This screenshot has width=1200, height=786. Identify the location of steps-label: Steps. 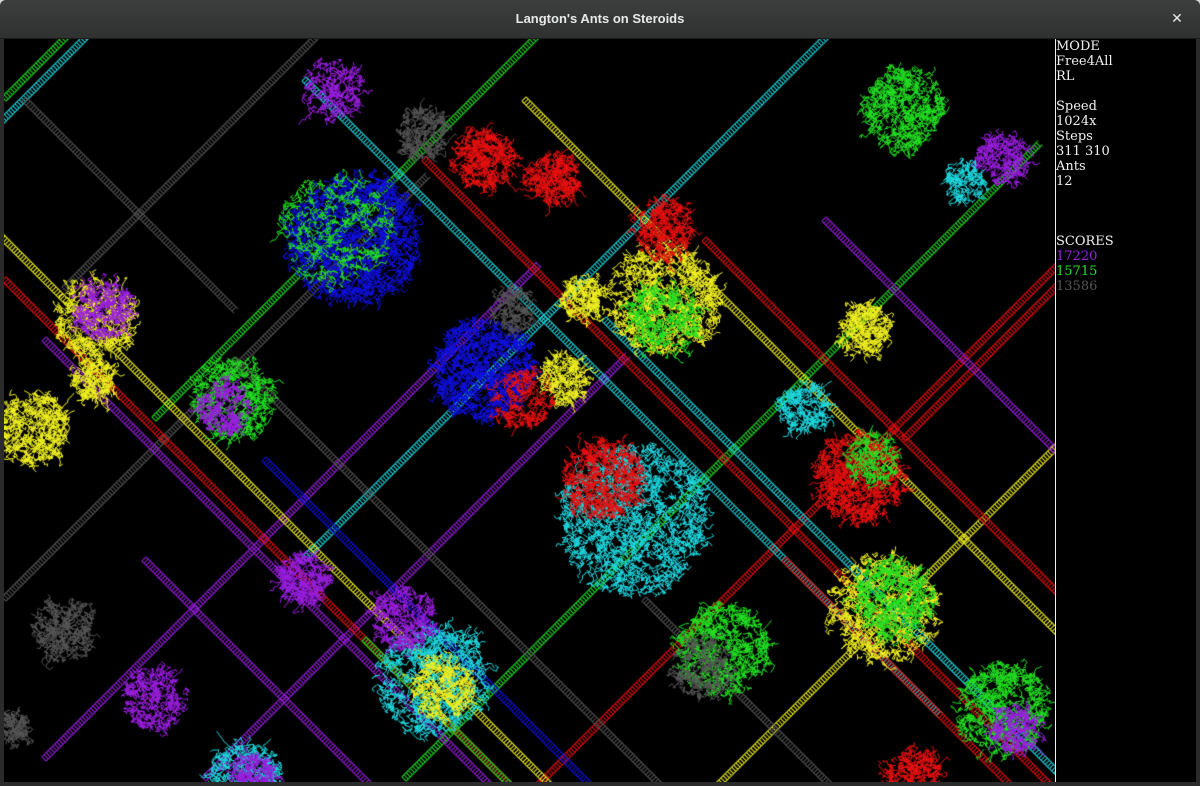
(1074, 136).